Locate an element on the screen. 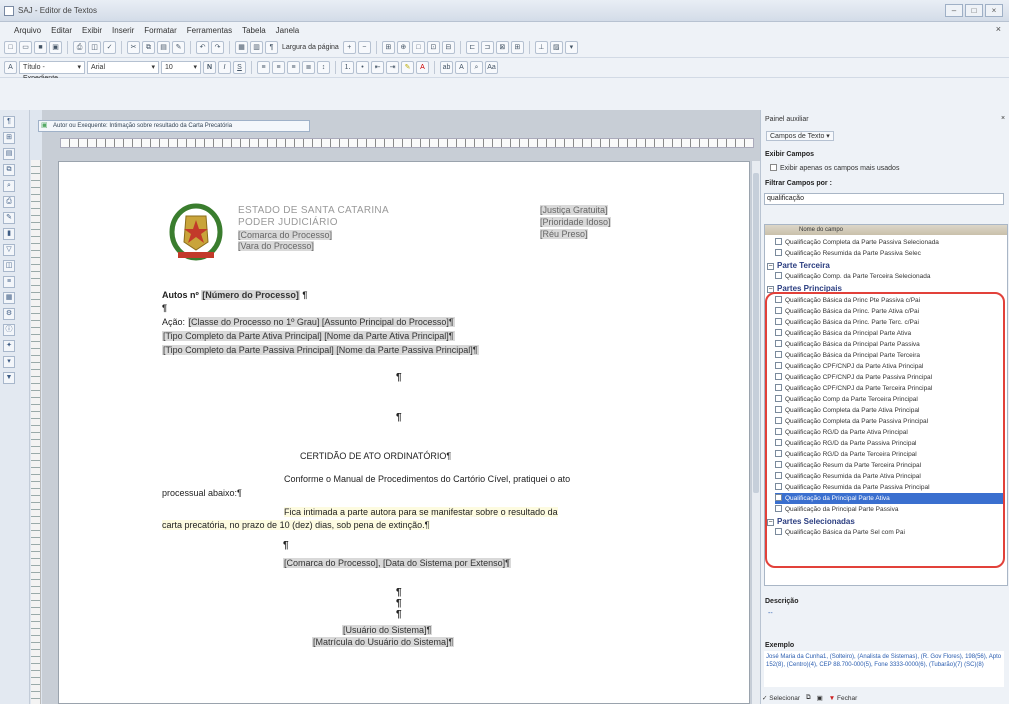  cell-icon: □ is located at coordinates (418, 47).